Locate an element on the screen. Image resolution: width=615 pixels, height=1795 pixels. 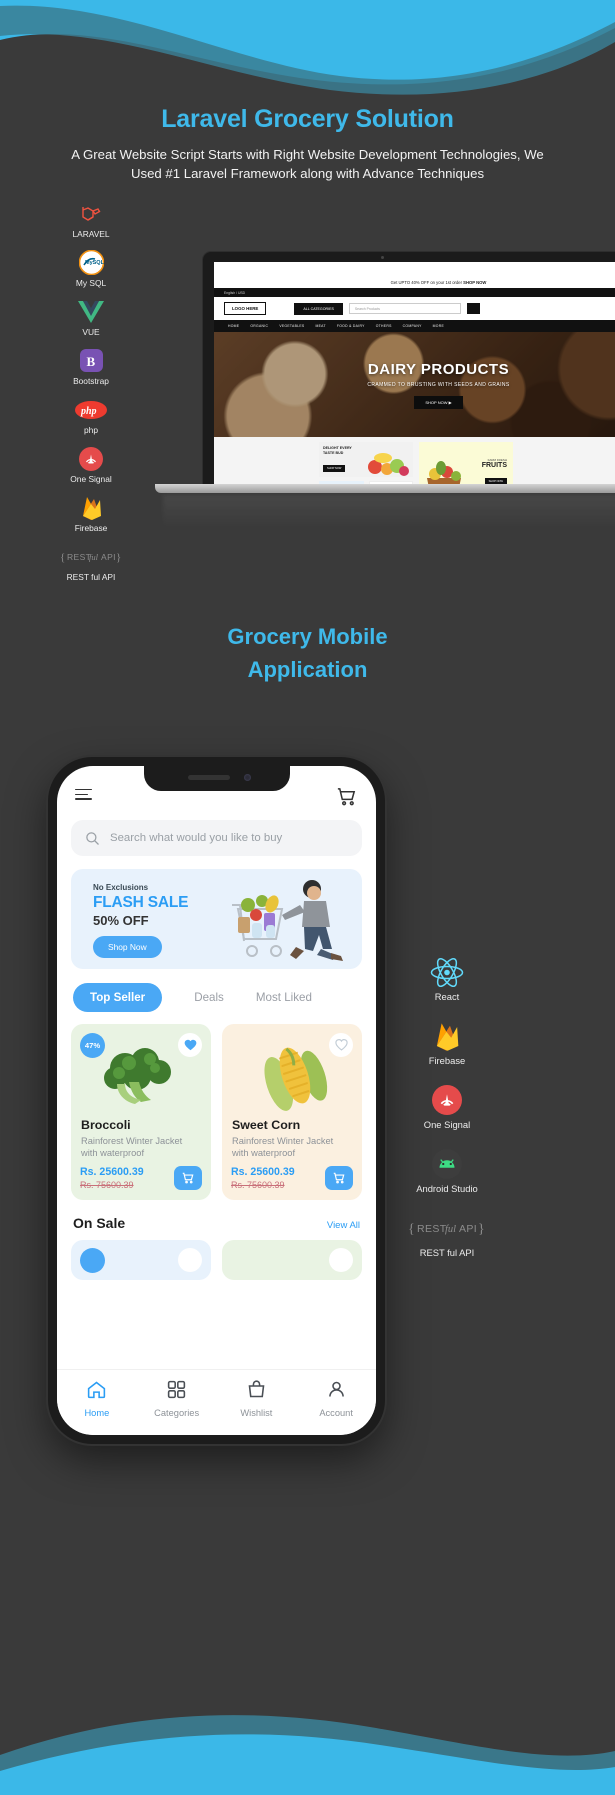
nav-label: Account is located at coordinates (336, 1413).